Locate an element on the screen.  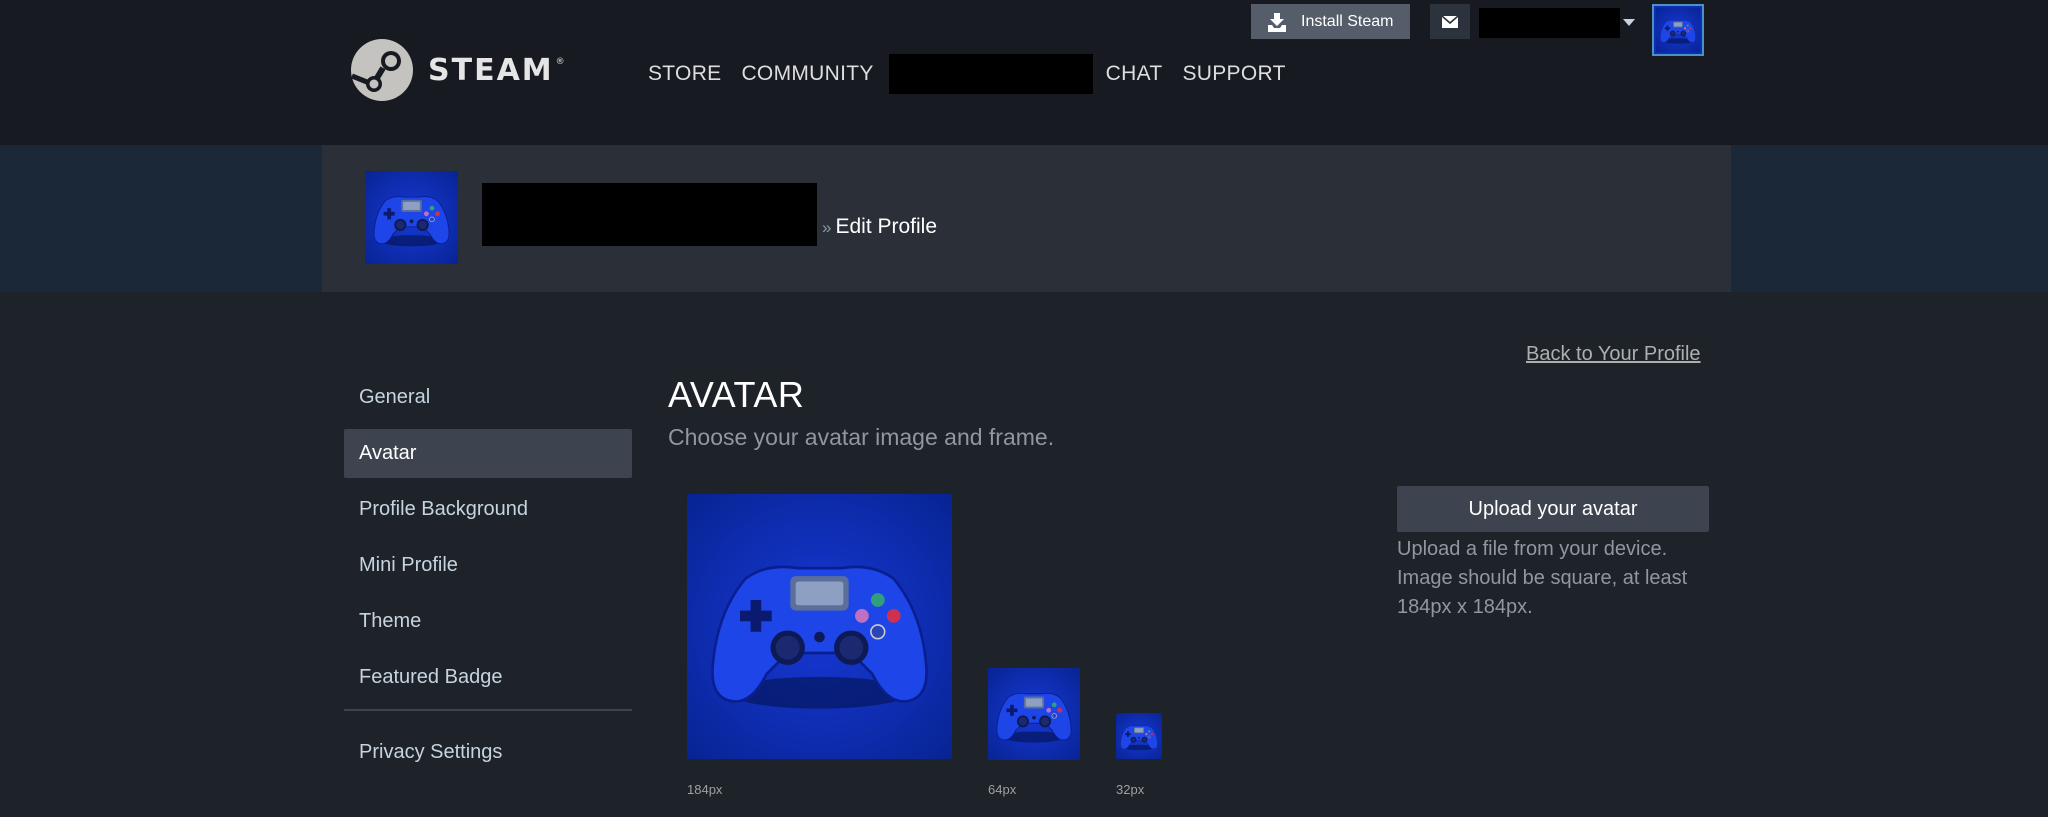
caret-down-icon is located at coordinates (1629, 22).